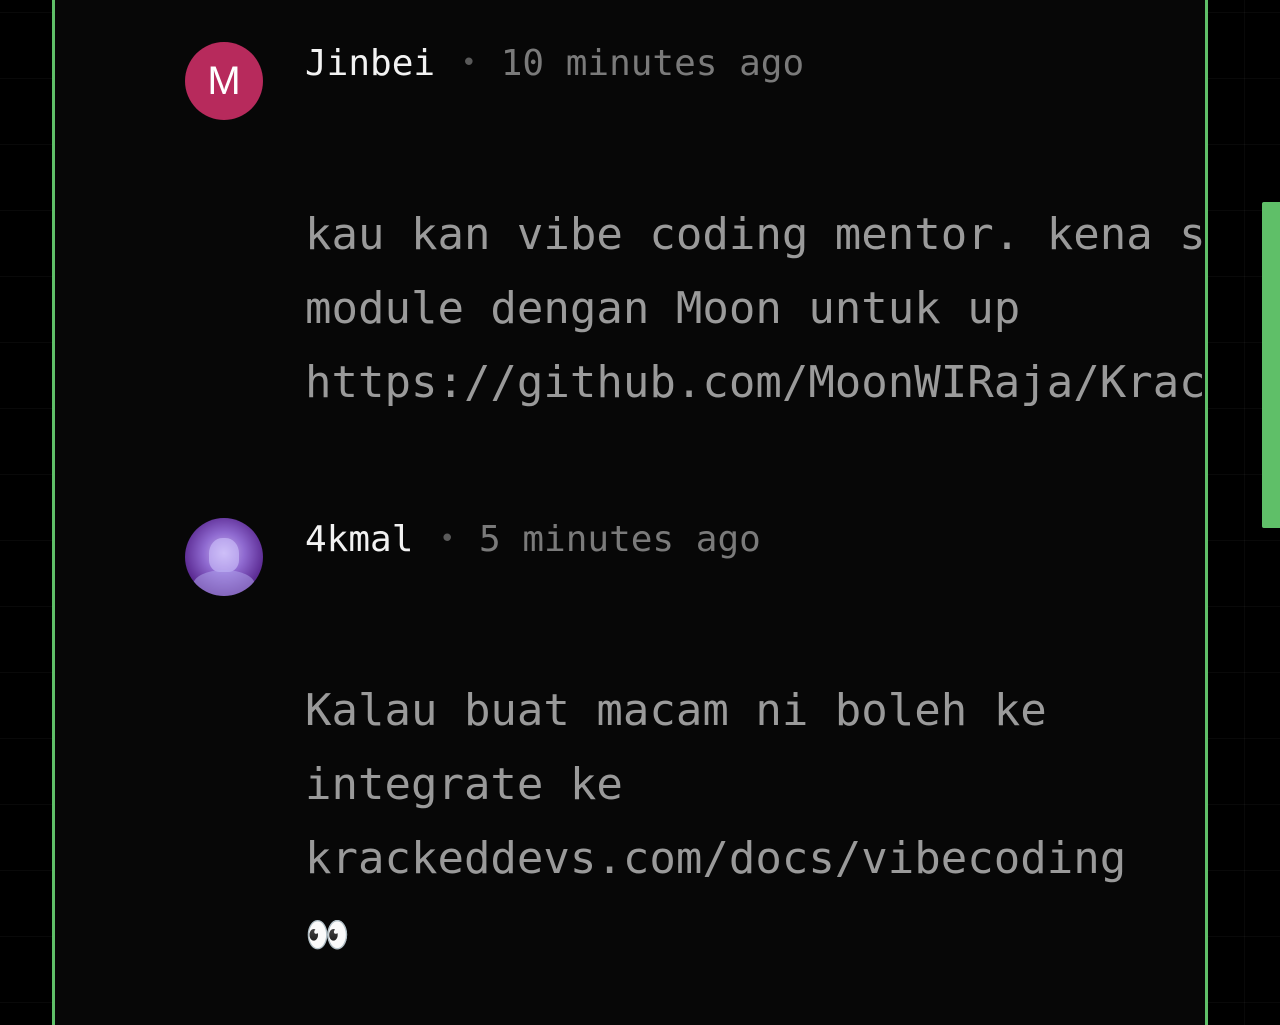  What do you see at coordinates (715, 859) in the screenshot?
I see `comment-link: krackeddevs.com/docs/vibecoding` at bounding box center [715, 859].